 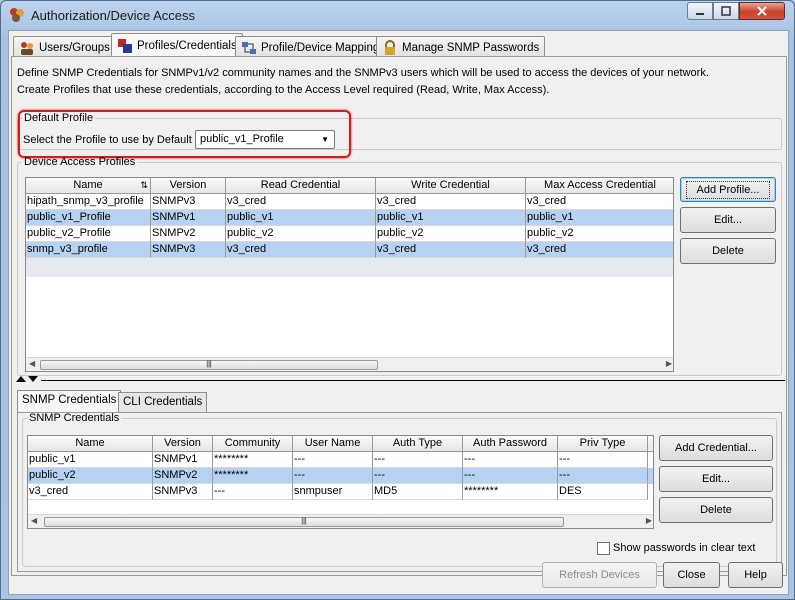 I want to click on column-header-auth-type: Auth Type, so click(x=418, y=444).